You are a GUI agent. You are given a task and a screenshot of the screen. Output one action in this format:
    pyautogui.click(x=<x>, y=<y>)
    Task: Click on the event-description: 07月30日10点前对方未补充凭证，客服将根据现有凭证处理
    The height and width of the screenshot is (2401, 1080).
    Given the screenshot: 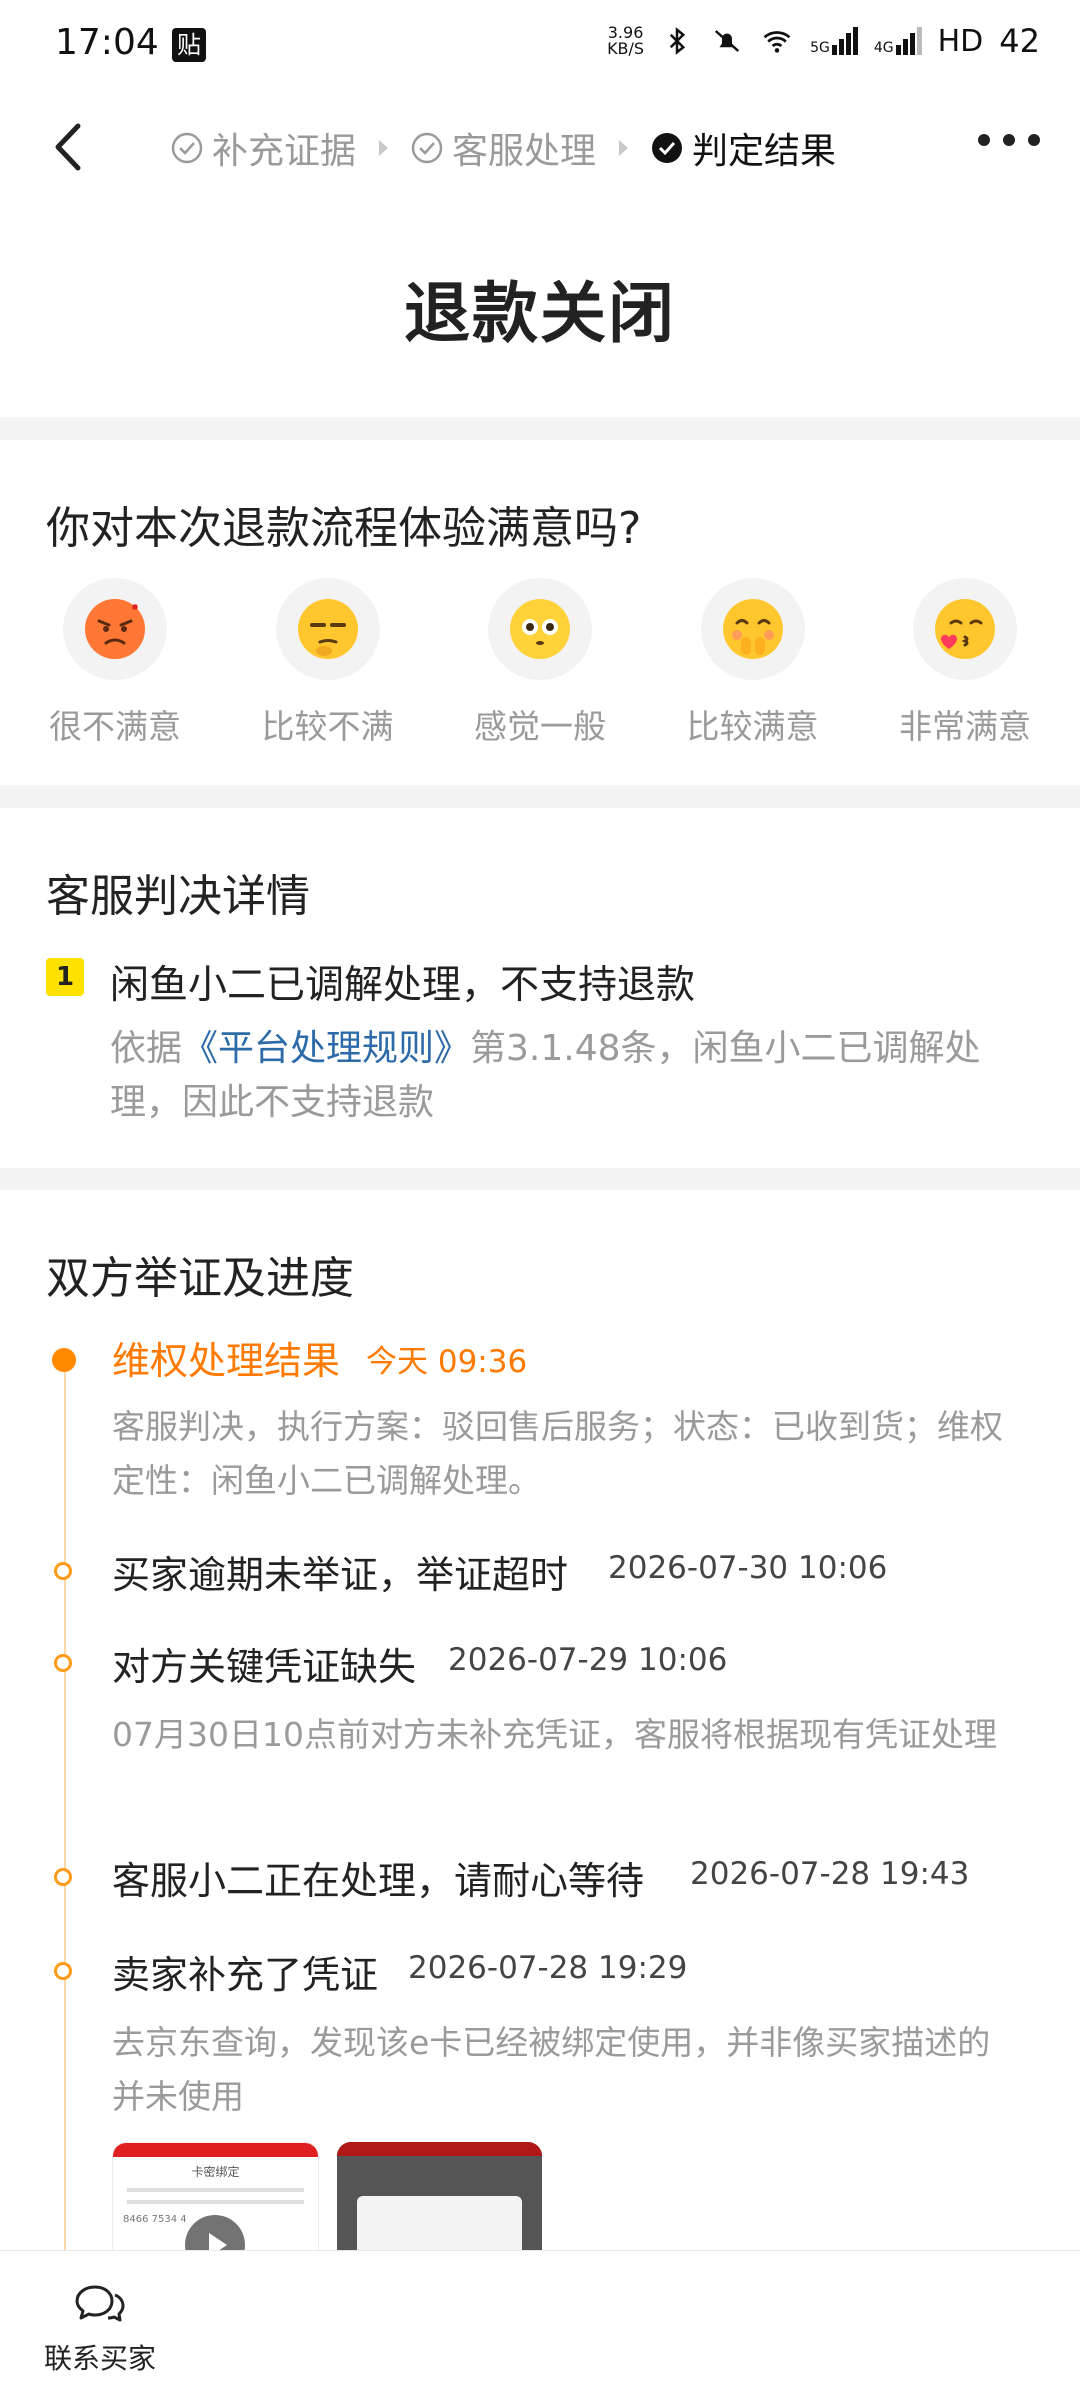 What is the action you would take?
    pyautogui.click(x=554, y=1734)
    